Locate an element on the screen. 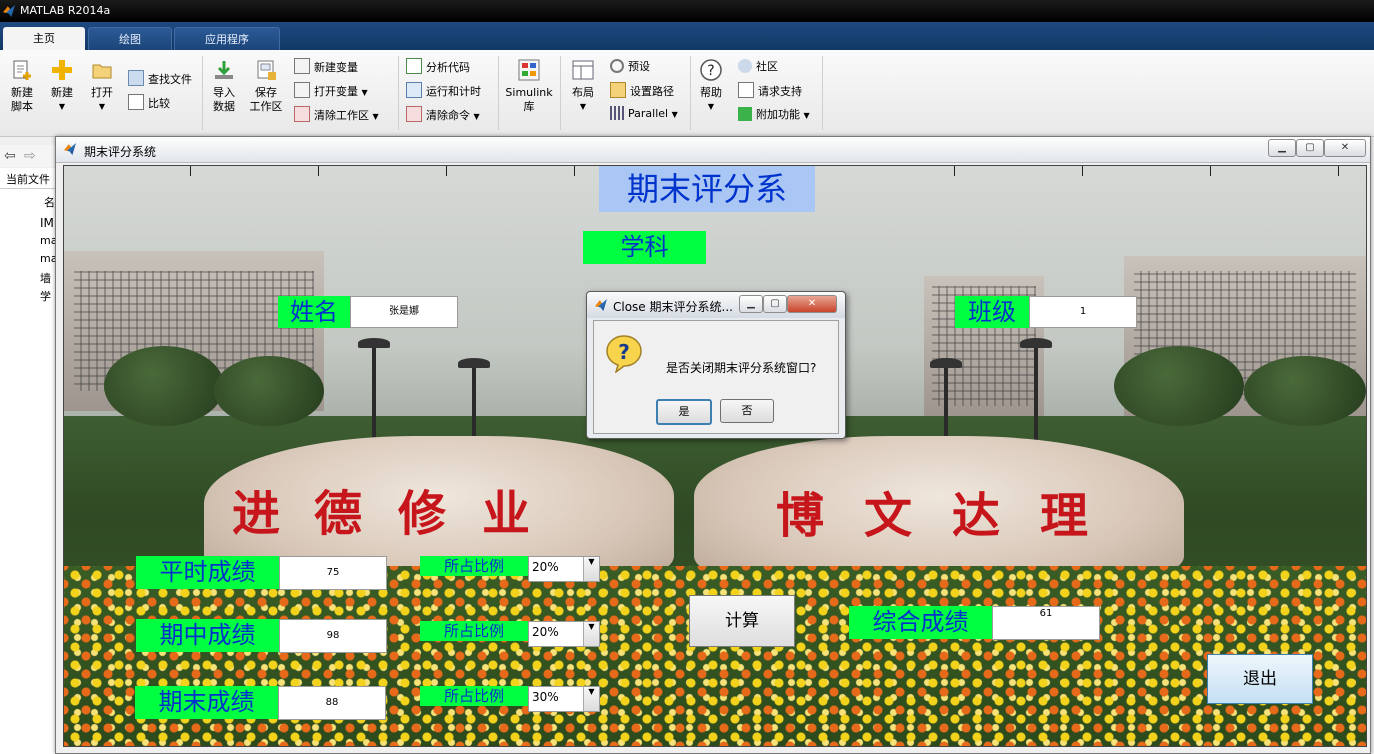 The image size is (1374, 754). run-and-time-label: 运行和计时 is located at coordinates (453, 91).